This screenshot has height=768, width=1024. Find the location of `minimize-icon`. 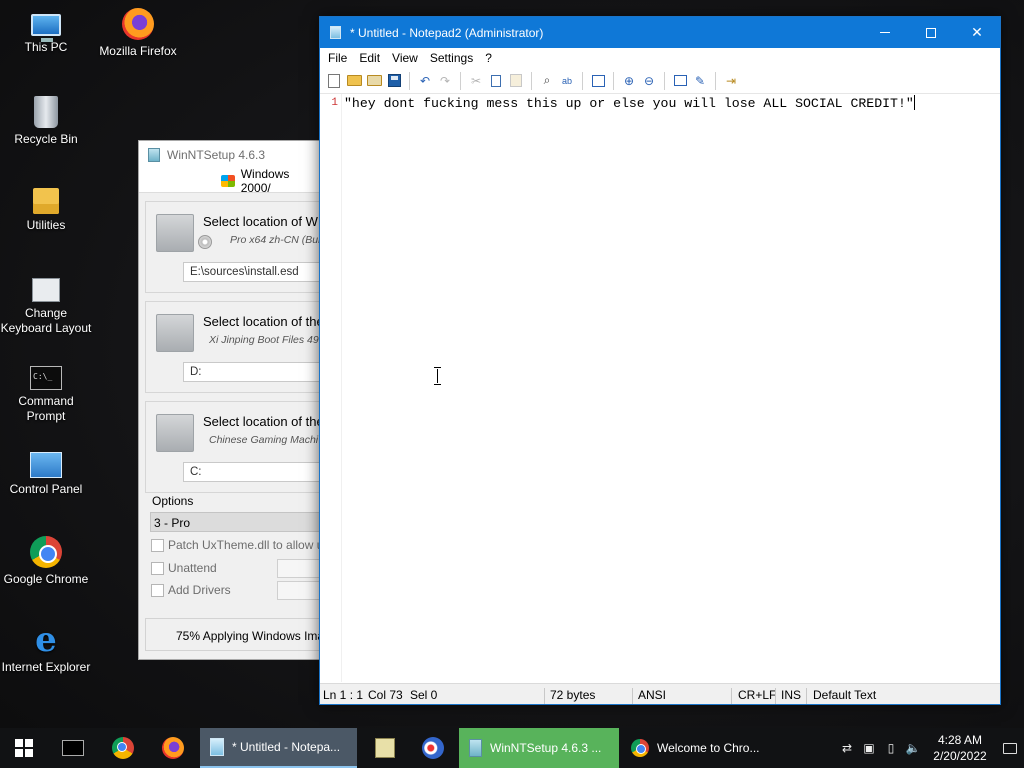

minimize-icon is located at coordinates (885, 32).